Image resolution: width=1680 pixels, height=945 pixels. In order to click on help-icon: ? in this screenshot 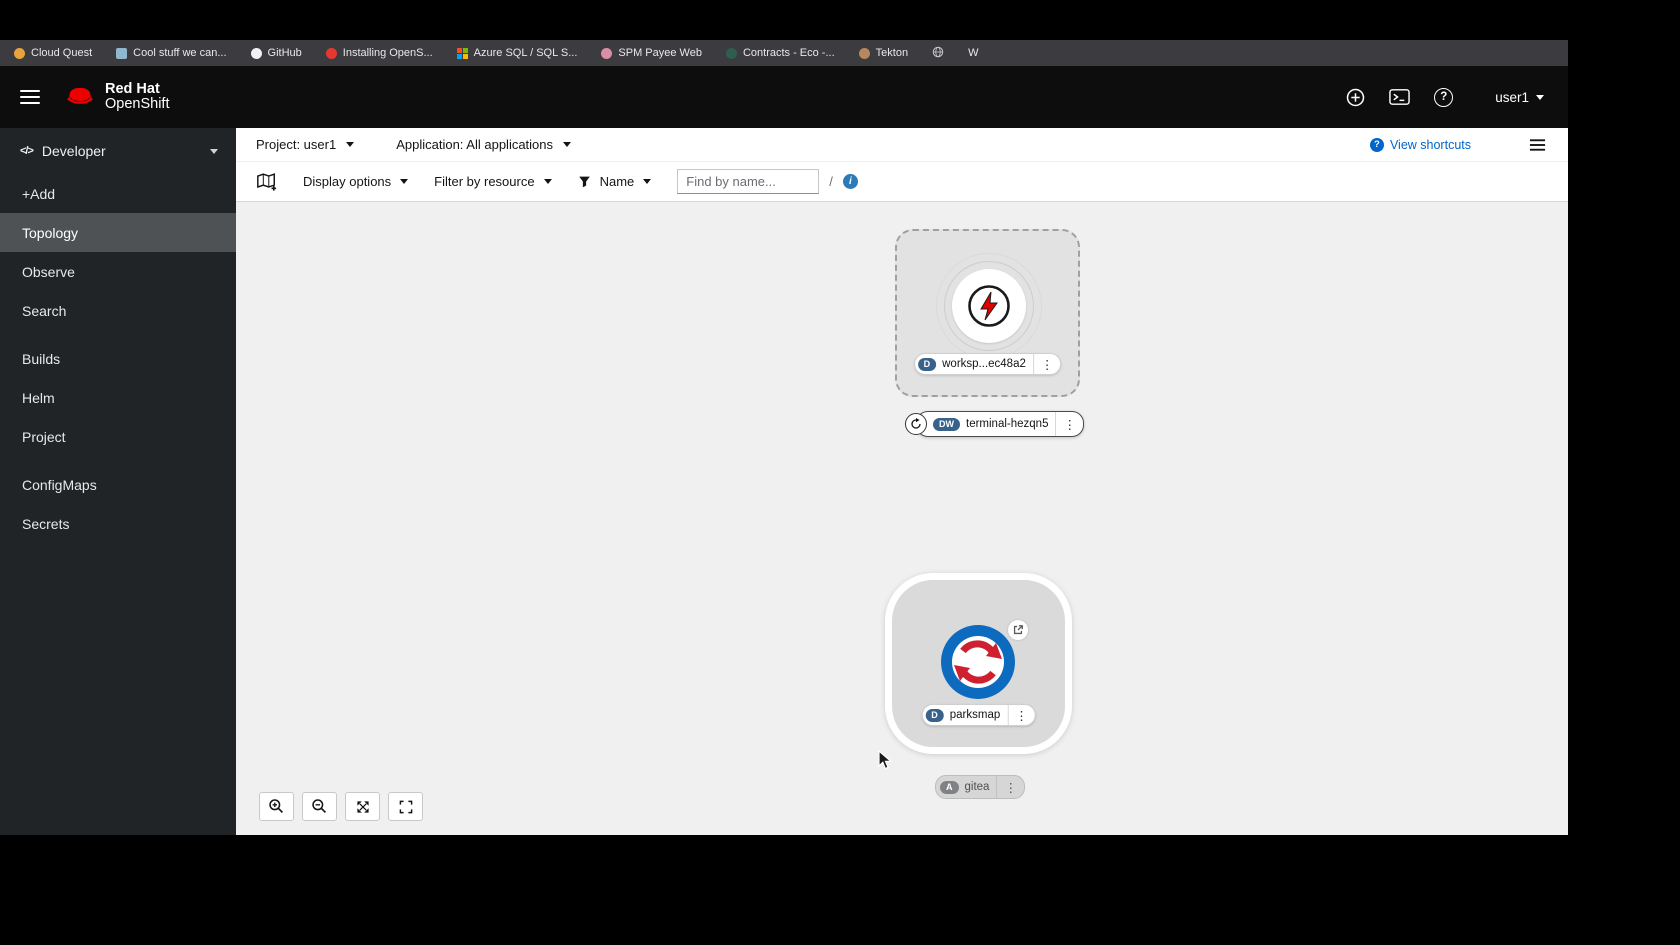, I will do `click(1444, 97)`.